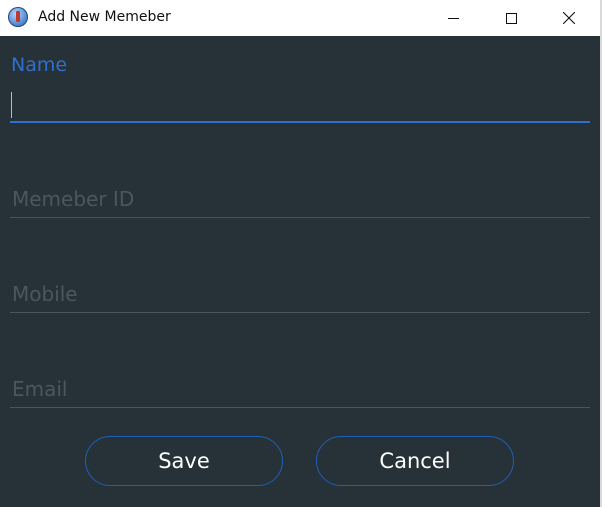 This screenshot has height=507, width=602. I want to click on maximize-button, so click(511, 18).